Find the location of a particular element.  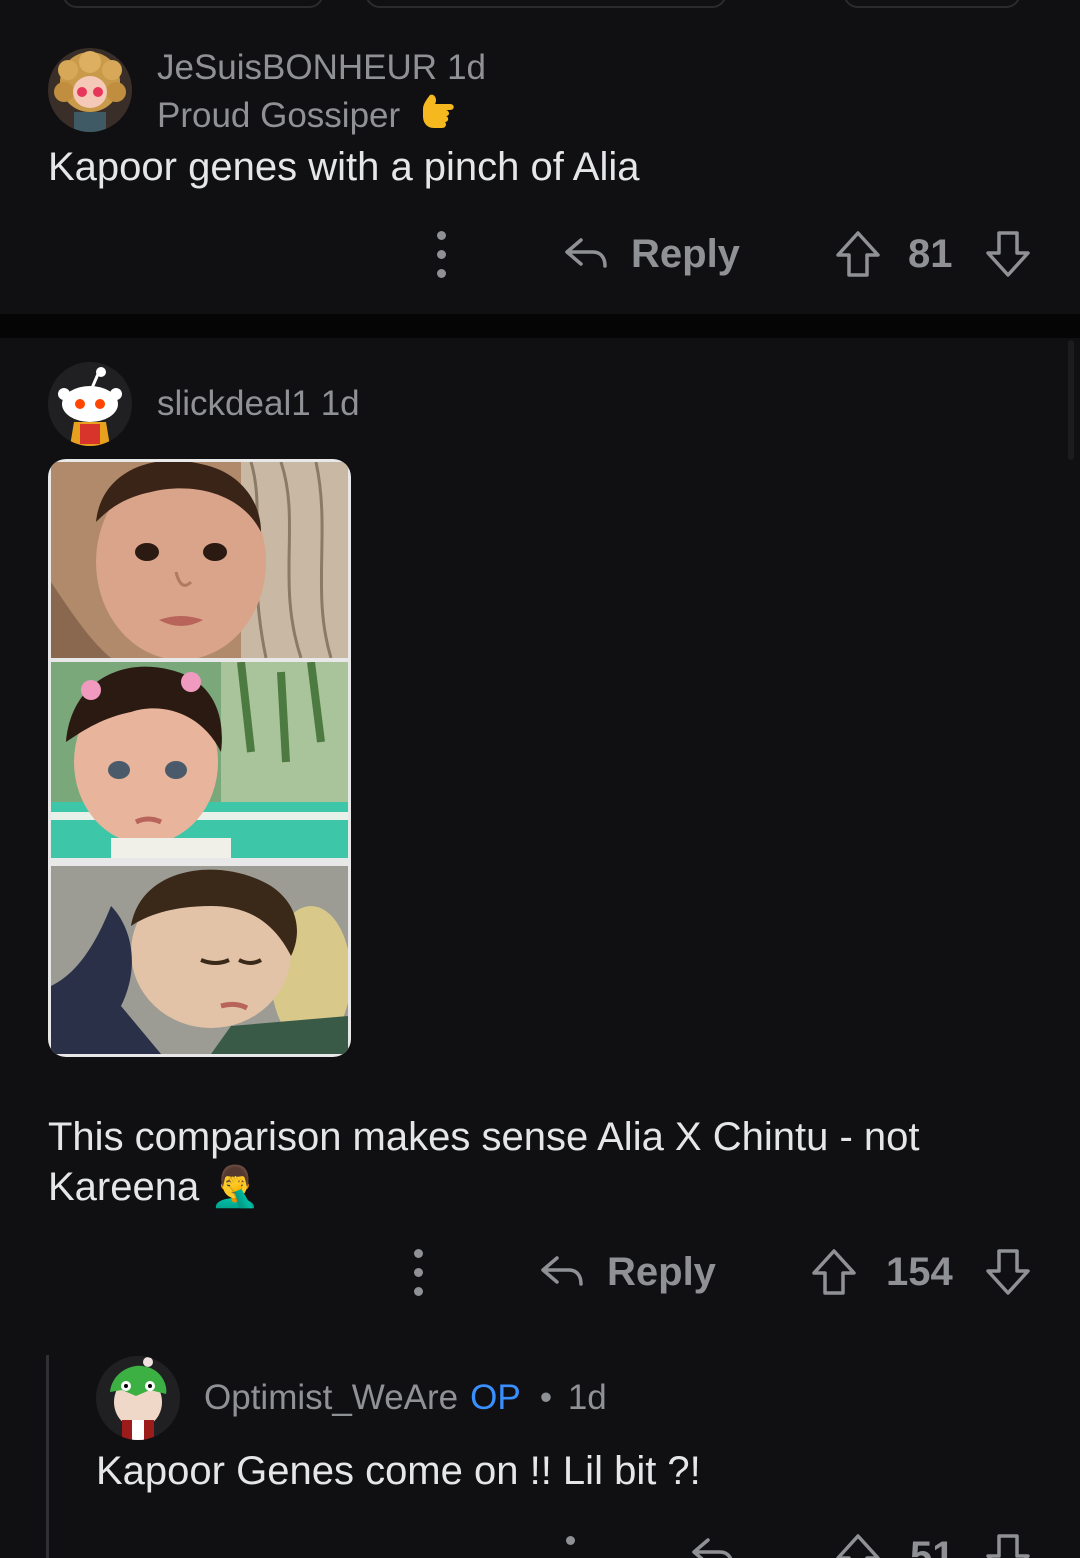

reply-button is located at coordinates (713, 1544).